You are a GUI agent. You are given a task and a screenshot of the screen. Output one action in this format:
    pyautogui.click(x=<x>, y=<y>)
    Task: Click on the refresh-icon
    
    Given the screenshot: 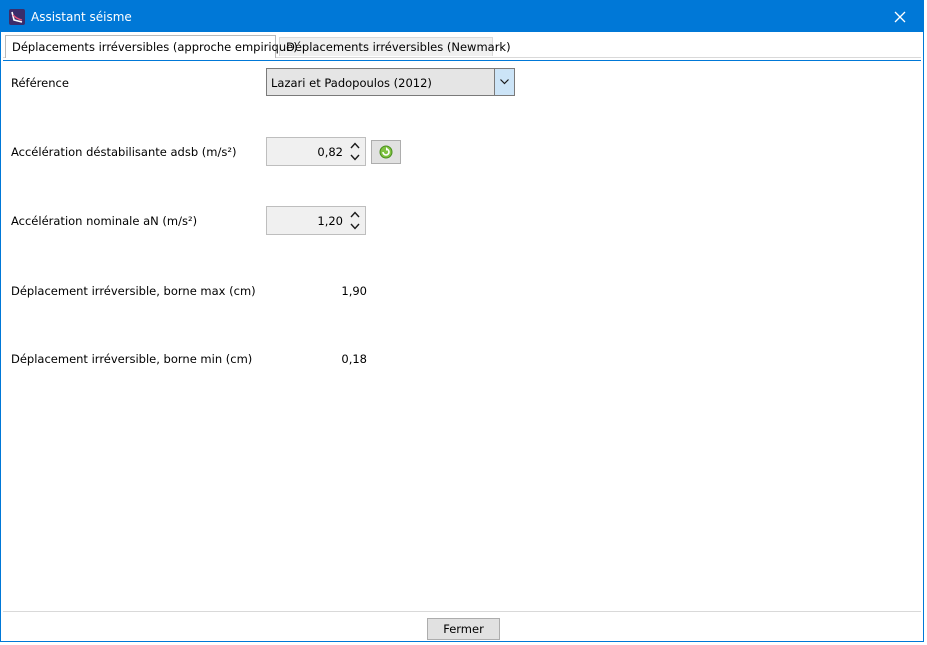 What is the action you would take?
    pyautogui.click(x=386, y=152)
    